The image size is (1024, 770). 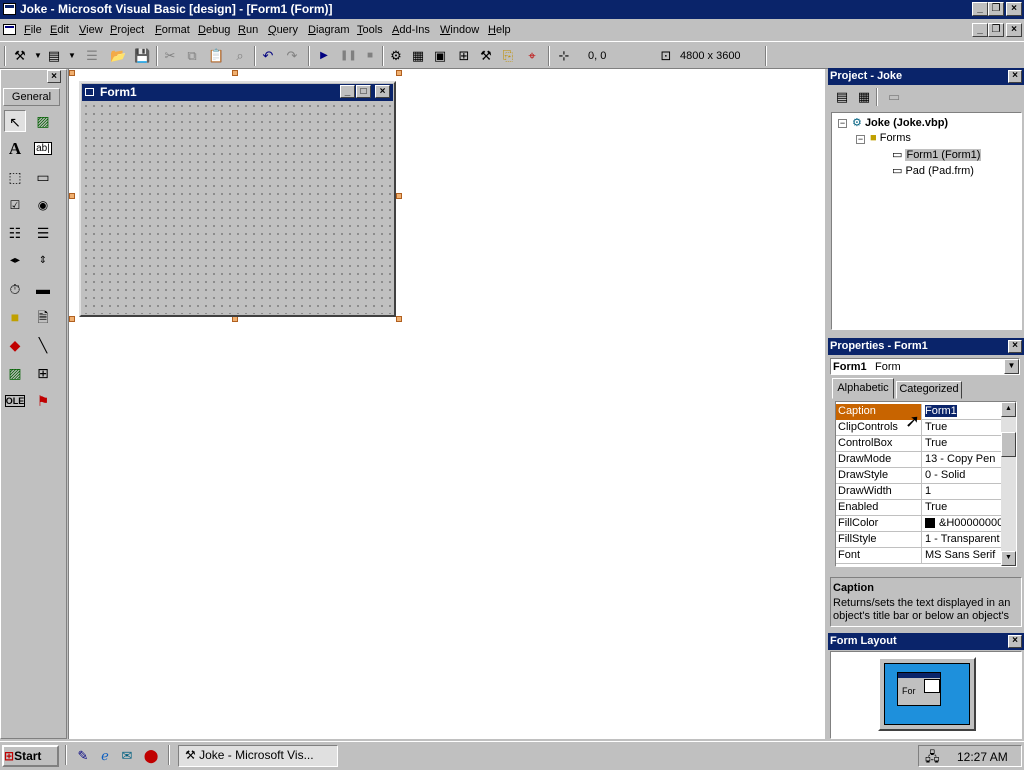 I want to click on internet-explorer-icon: ℯ, so click(x=105, y=756).